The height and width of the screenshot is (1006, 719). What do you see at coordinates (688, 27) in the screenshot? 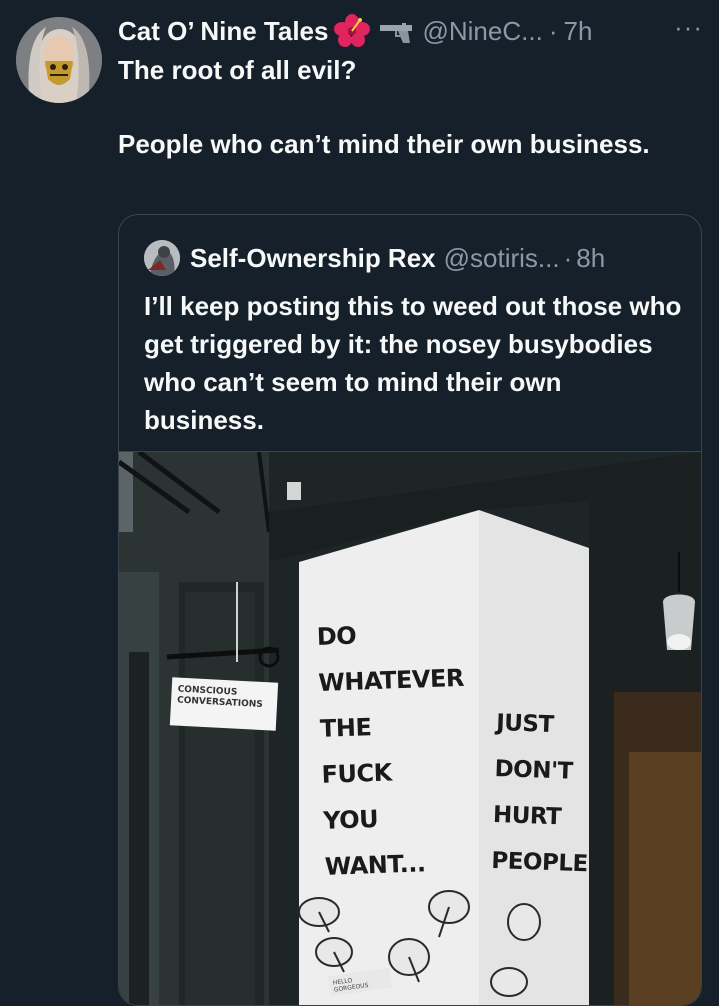
I see `more-options-icon: ···` at bounding box center [688, 27].